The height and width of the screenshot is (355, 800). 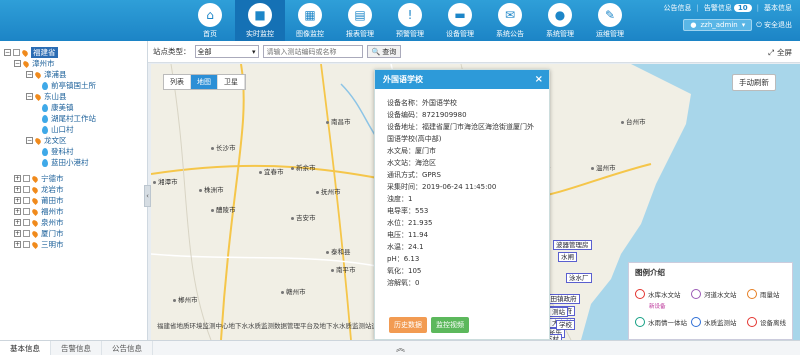 I want to click on tree-node-label: 蓝田小港村, so click(x=70, y=162).